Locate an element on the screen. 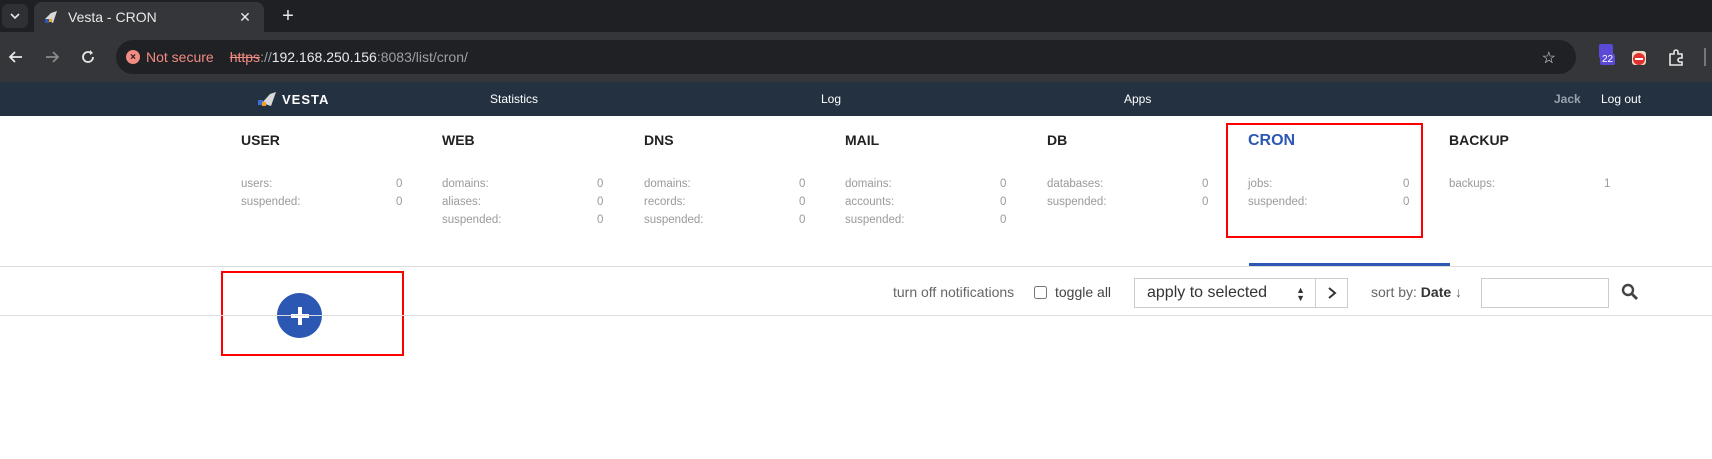 The width and height of the screenshot is (1712, 459). stat-label: users: is located at coordinates (257, 184).